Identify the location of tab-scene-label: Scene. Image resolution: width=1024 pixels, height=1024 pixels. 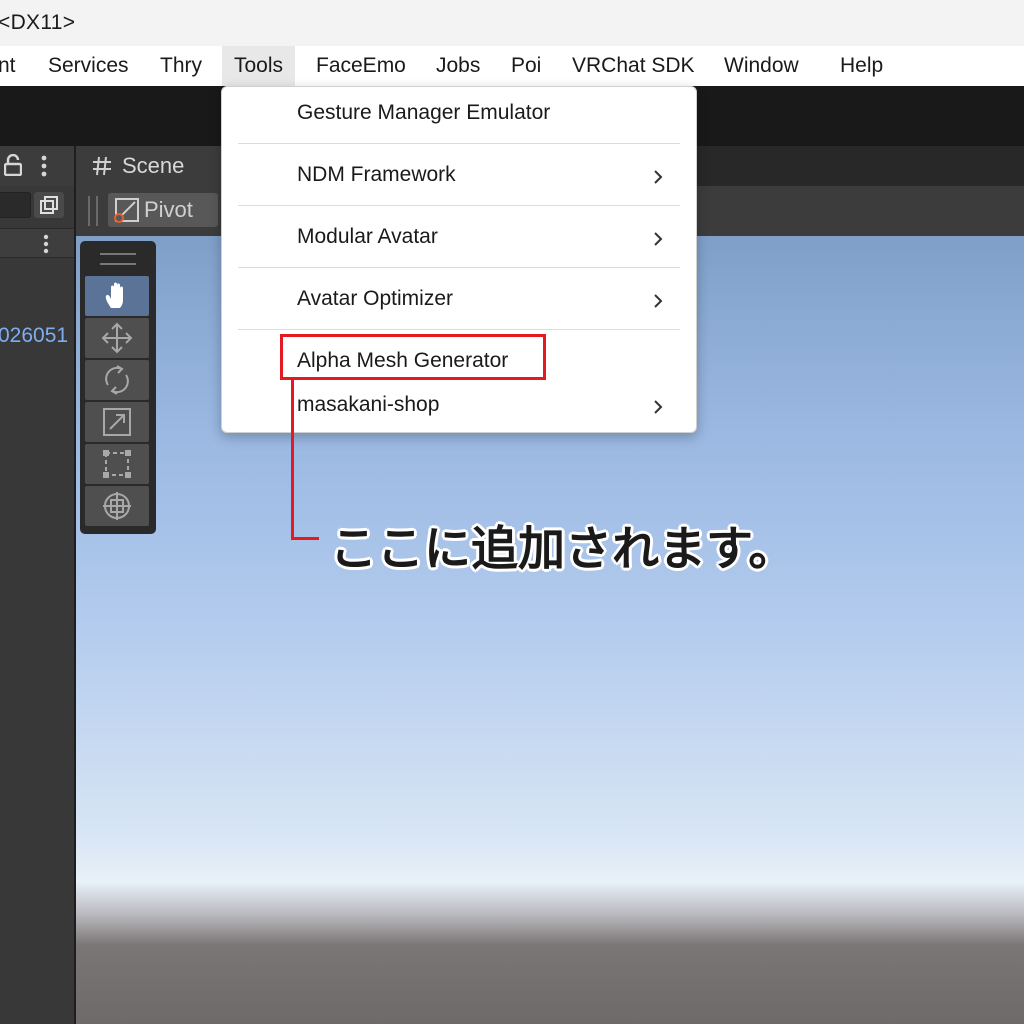
(153, 165).